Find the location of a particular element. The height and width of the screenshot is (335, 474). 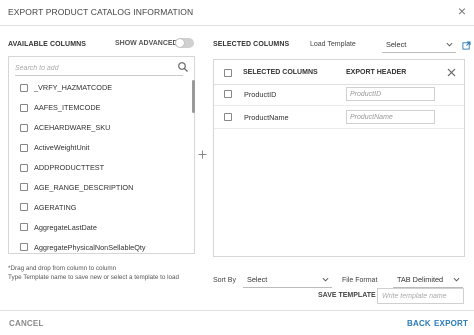

sort-by-label: Sort By is located at coordinates (224, 280).